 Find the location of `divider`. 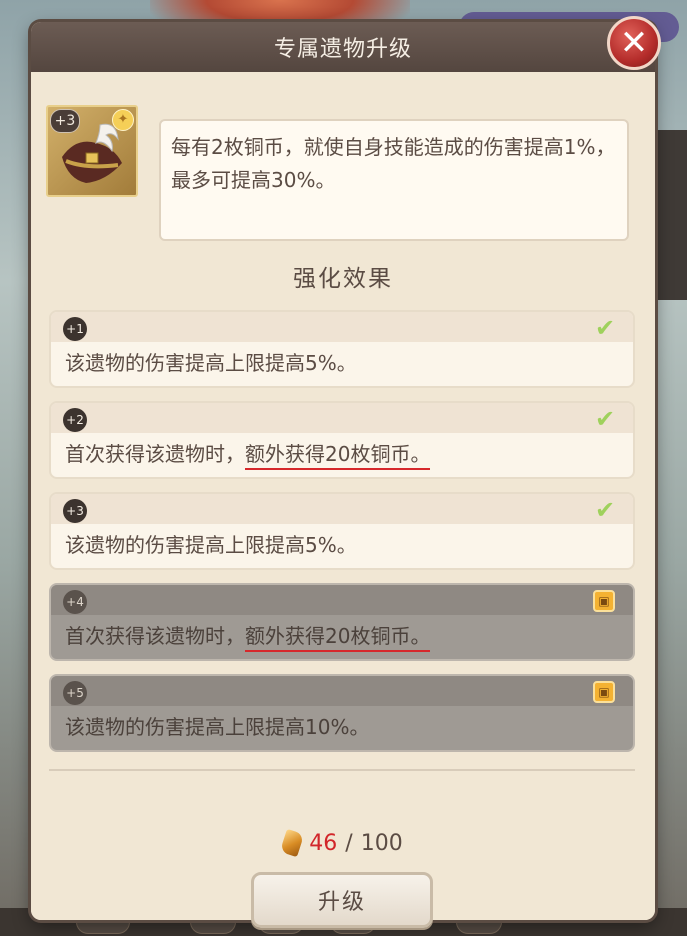

divider is located at coordinates (342, 770).